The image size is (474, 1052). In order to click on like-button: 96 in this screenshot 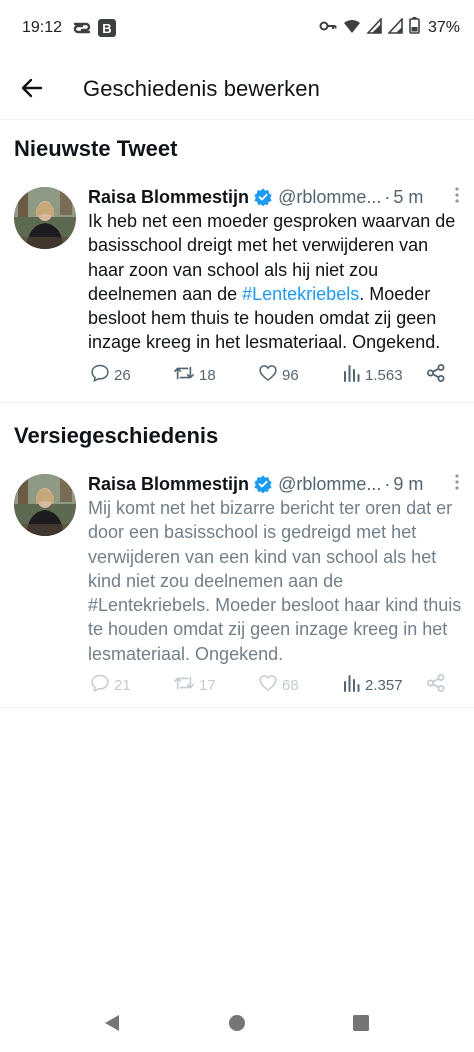, I will do `click(278, 375)`.